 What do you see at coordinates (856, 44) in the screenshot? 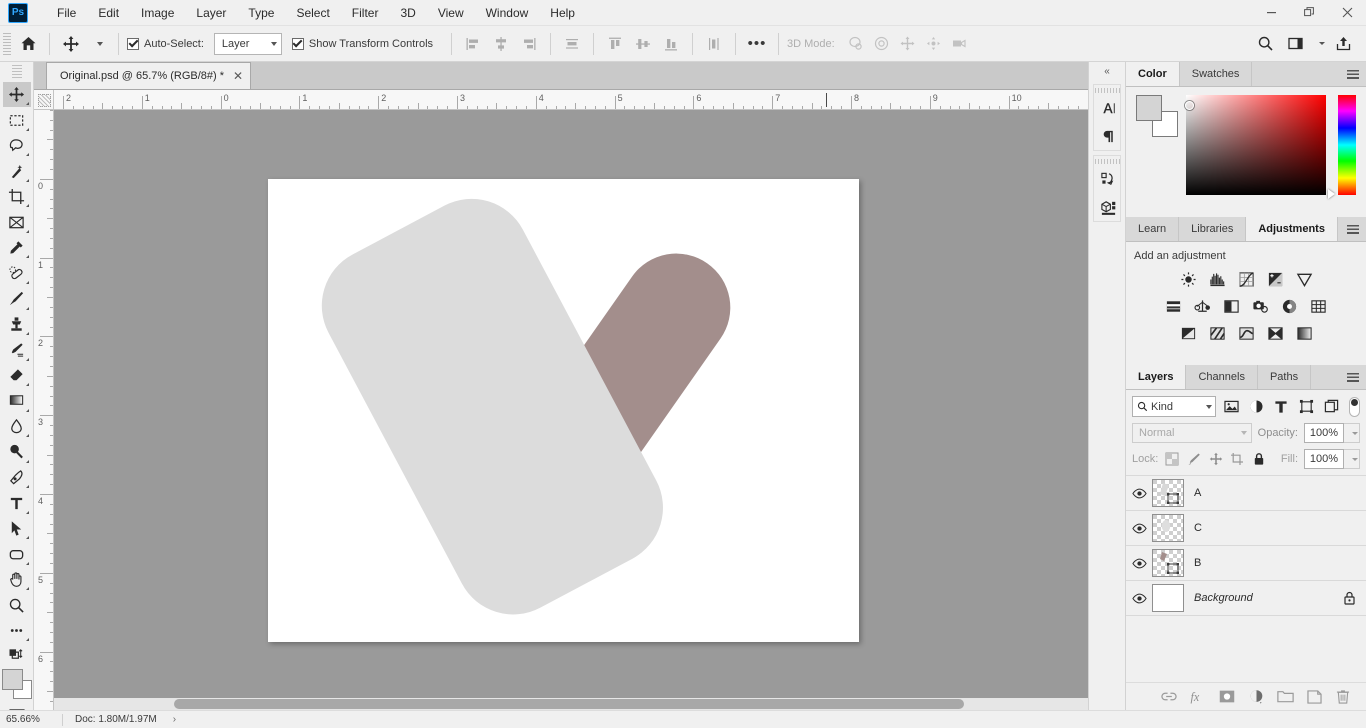
I see `orbit-3d-icon` at bounding box center [856, 44].